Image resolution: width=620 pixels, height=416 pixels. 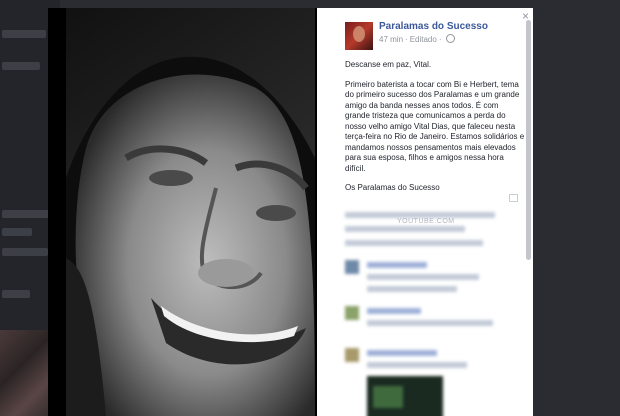 I want to click on blurred-comments, so click(x=423, y=312).